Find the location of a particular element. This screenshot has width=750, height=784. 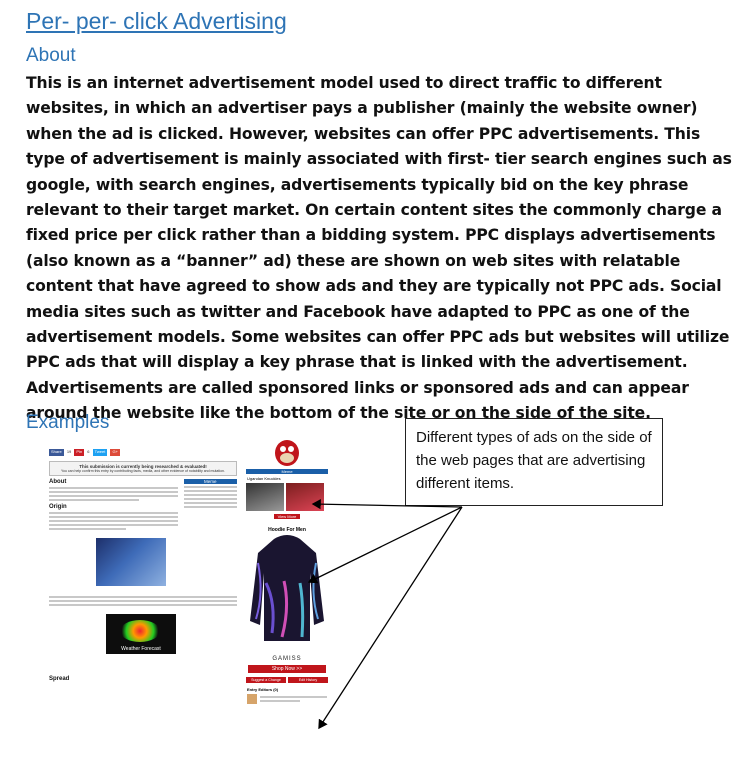

arrow-to-bottom-ad is located at coordinates (390, 618).